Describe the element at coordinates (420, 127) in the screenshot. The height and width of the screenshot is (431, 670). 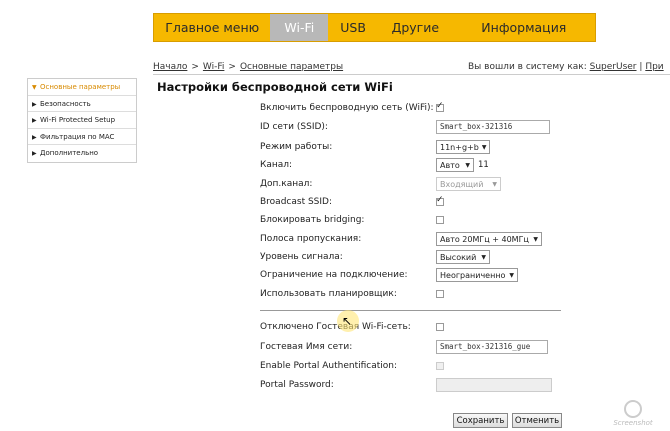
I see `ssid-row: ID сети (SSID): Smart_box-321316` at that location.